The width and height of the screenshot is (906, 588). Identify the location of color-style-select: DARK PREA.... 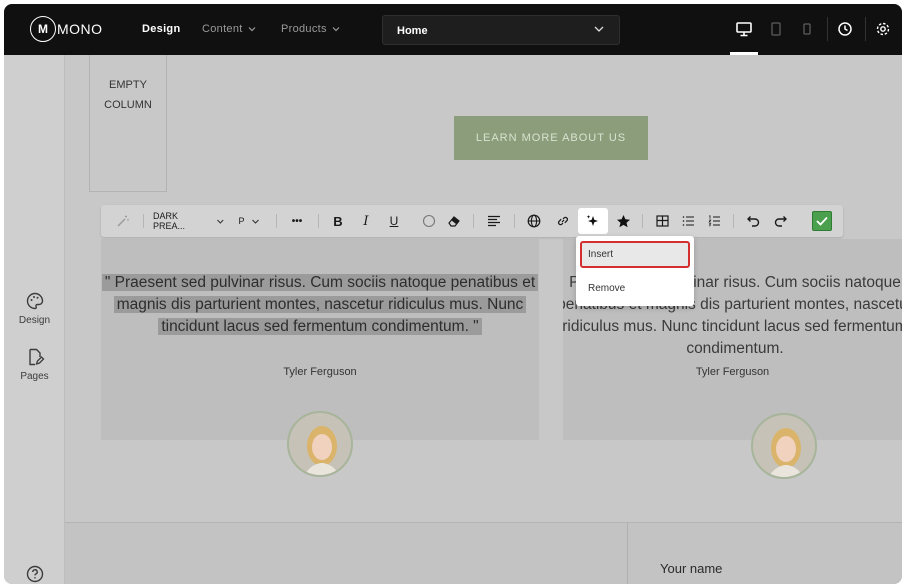
(189, 221).